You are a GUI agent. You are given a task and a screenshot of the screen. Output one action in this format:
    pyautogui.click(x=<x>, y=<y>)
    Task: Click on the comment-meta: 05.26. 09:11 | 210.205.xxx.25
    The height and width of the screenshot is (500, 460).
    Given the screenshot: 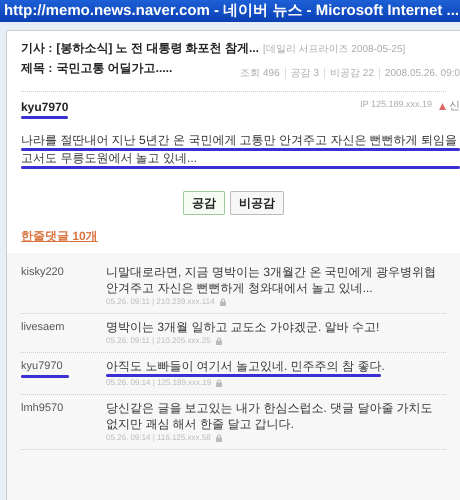 What is the action you would take?
    pyautogui.click(x=158, y=341)
    